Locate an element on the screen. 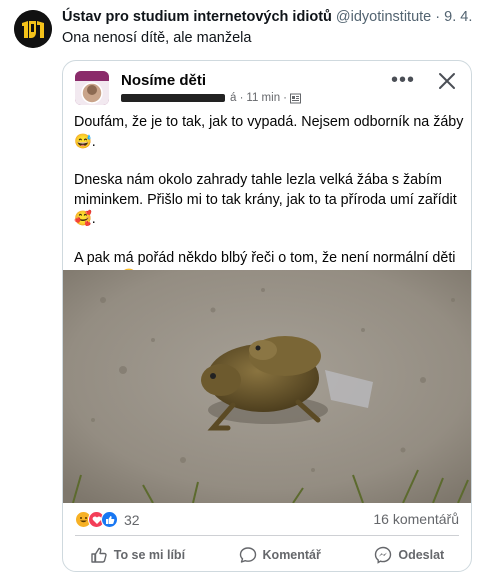  post-meta: á · 11 min · is located at coordinates (211, 98).